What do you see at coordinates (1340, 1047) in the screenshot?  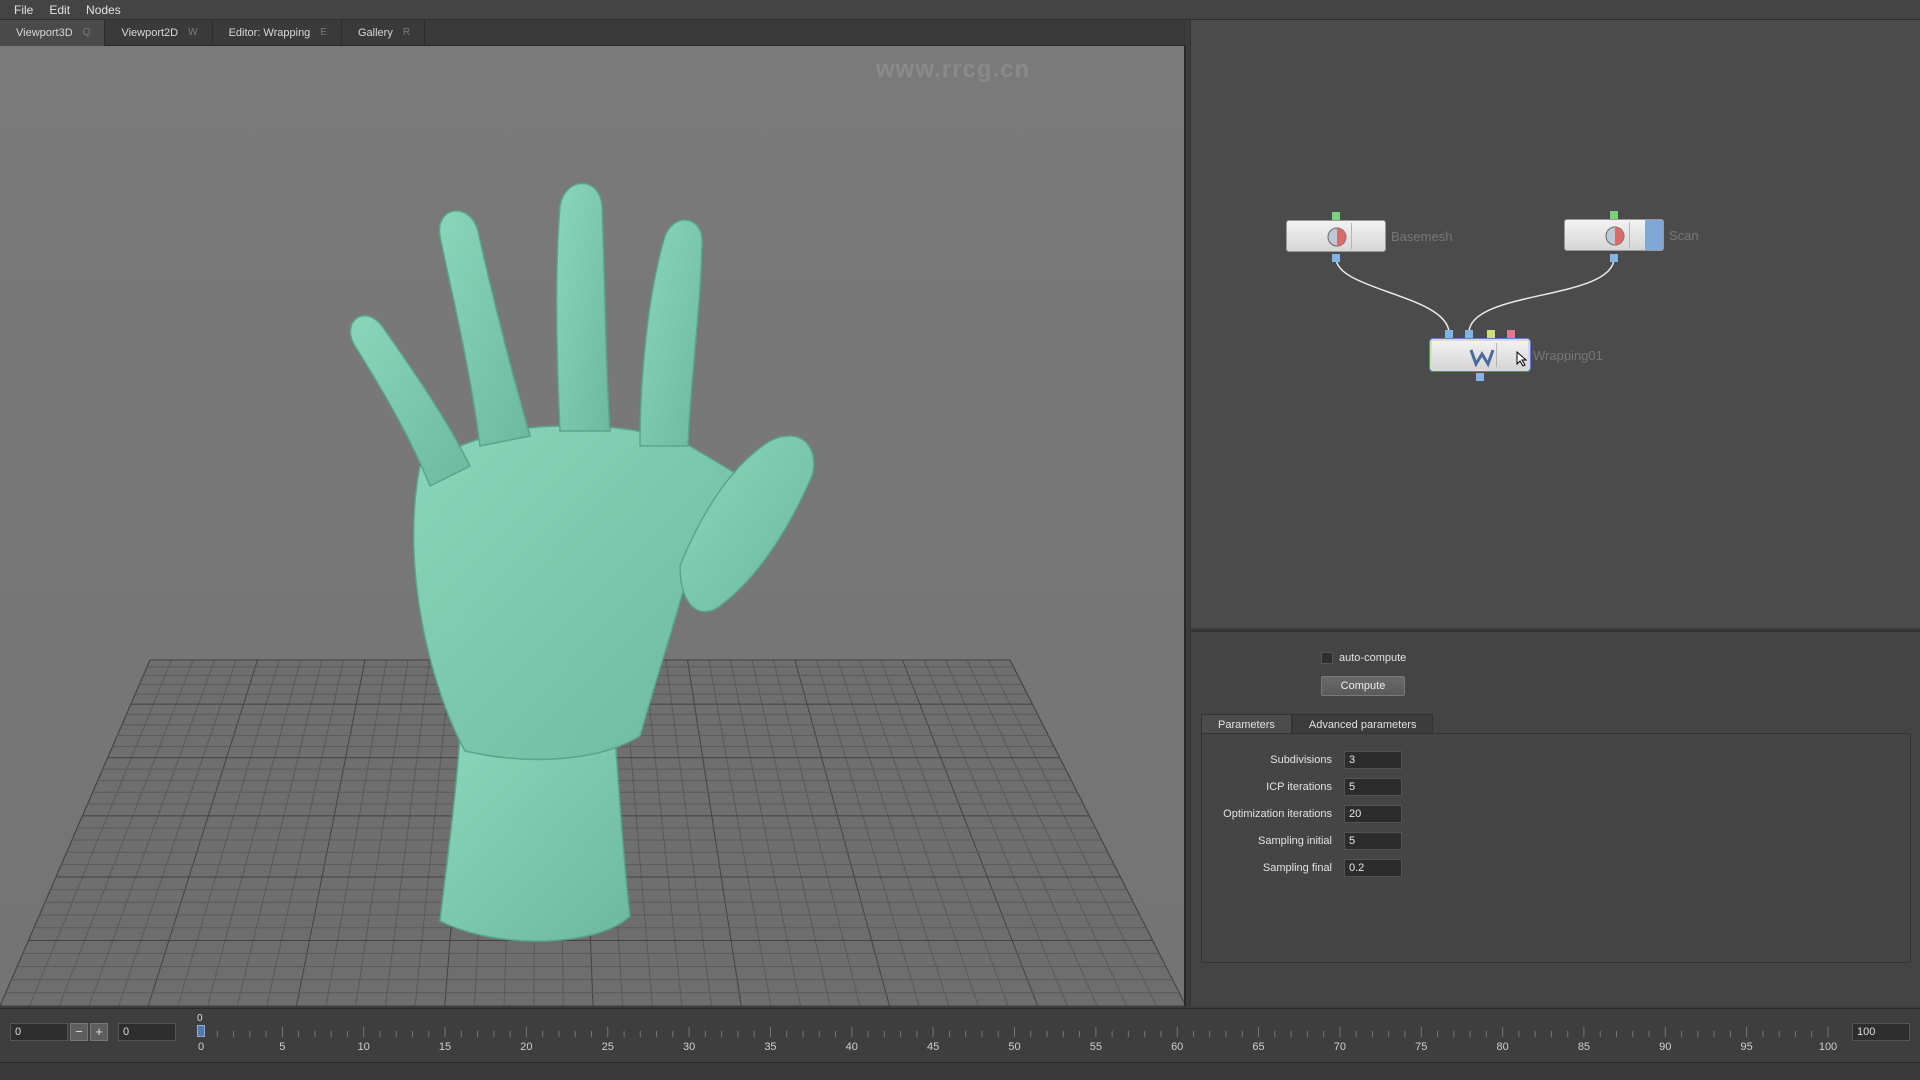 I see `tick-label: 70` at bounding box center [1340, 1047].